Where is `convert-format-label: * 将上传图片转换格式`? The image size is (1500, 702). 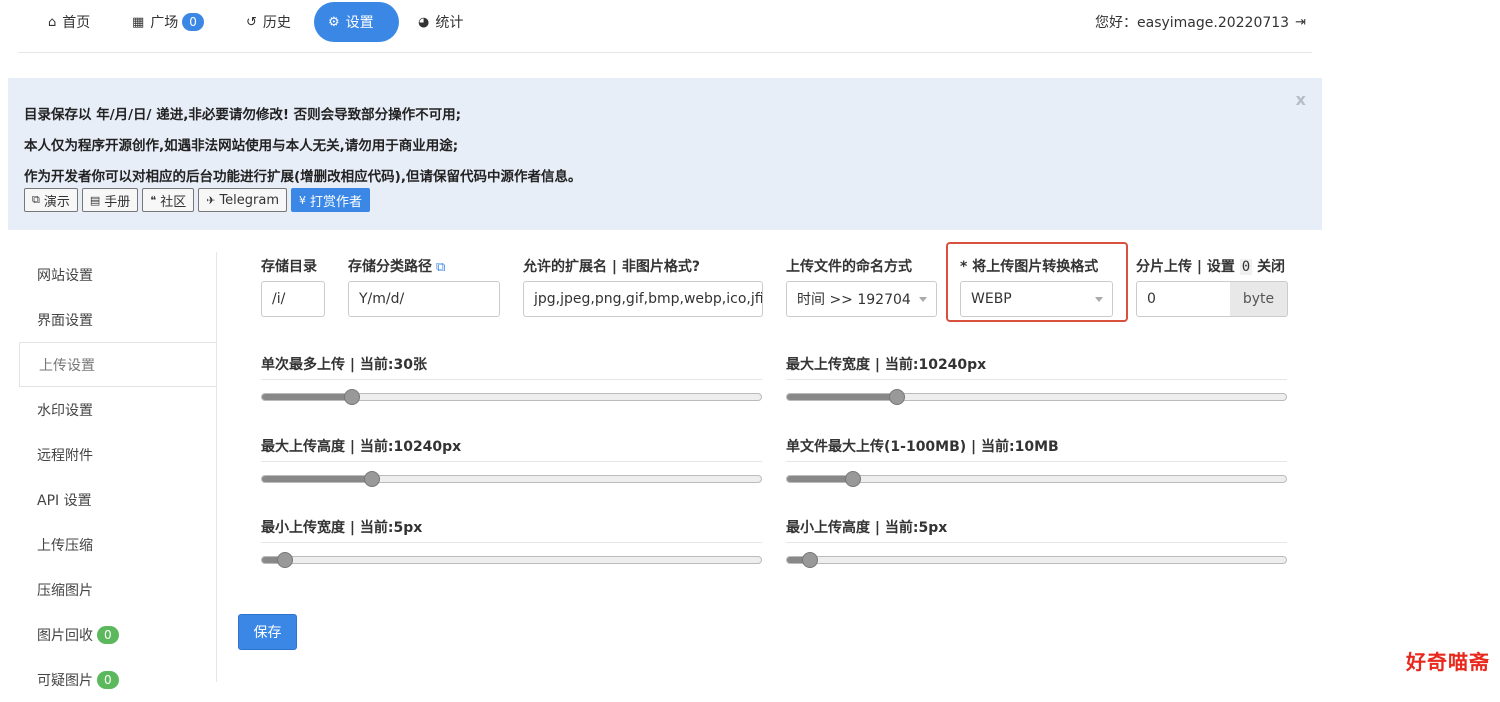
convert-format-label: * 将上传图片转换格式 is located at coordinates (1029, 267).